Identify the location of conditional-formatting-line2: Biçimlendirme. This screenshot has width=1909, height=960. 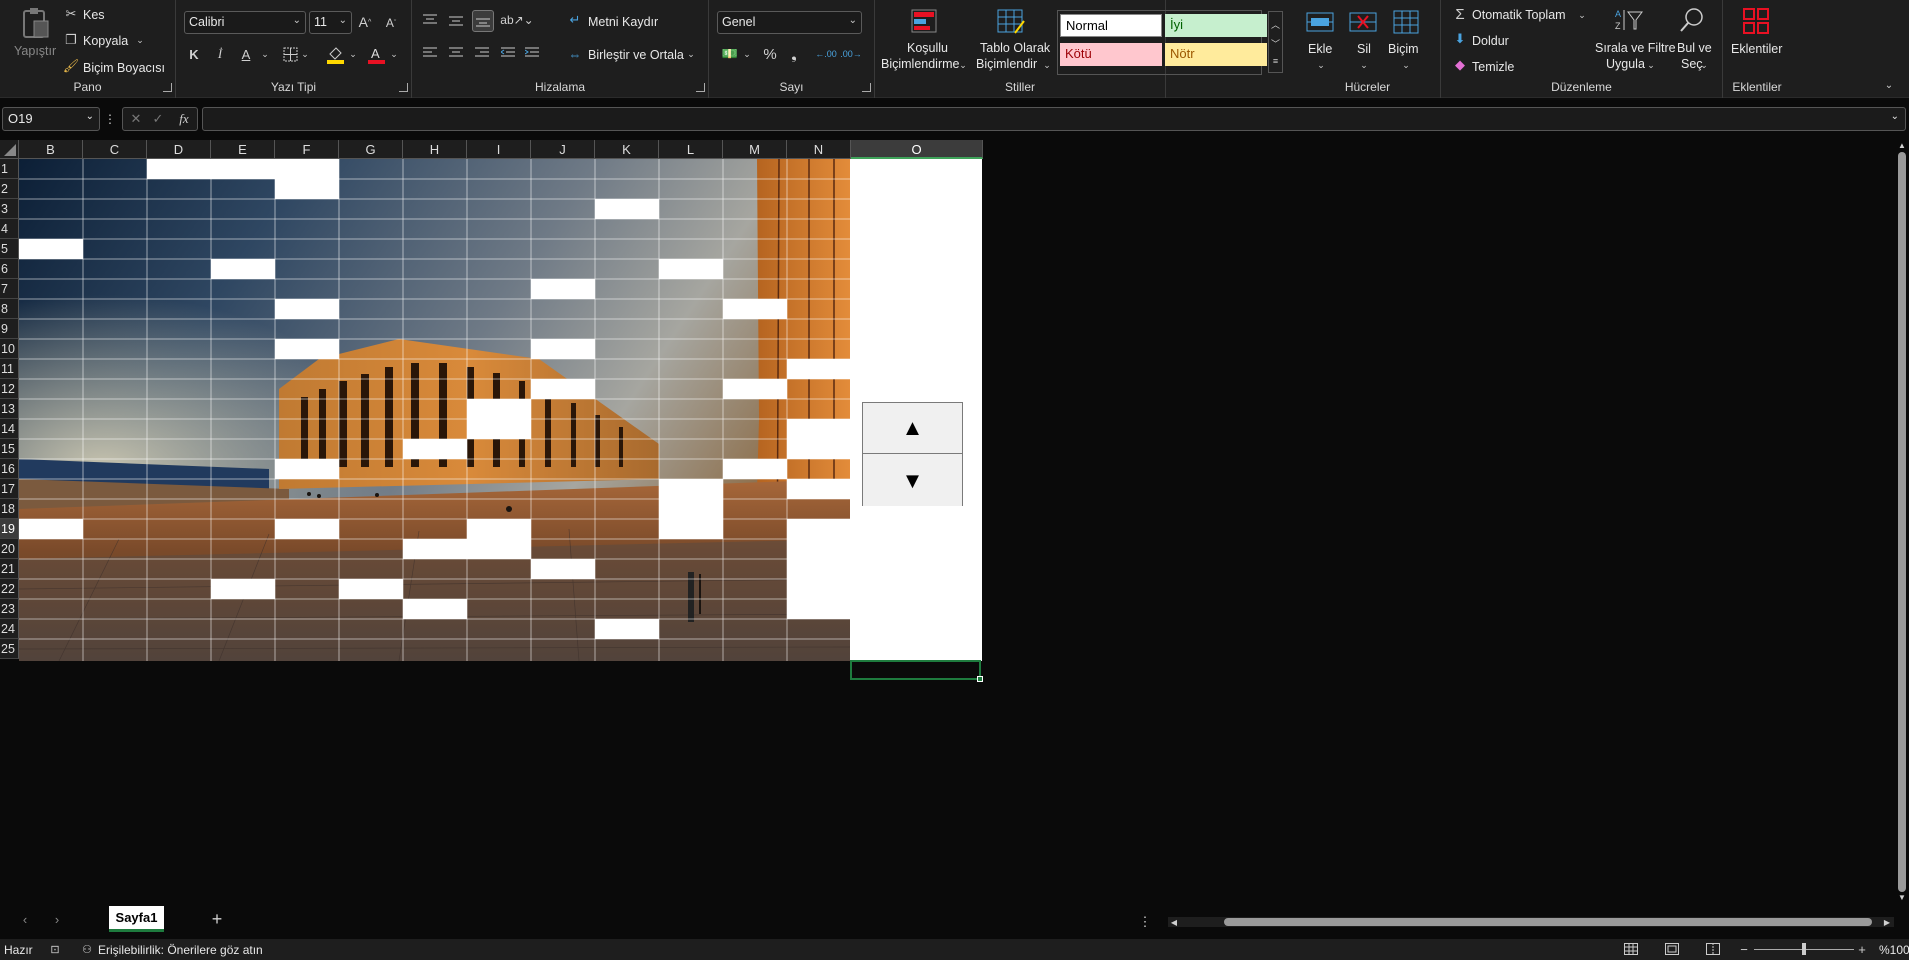
(920, 64).